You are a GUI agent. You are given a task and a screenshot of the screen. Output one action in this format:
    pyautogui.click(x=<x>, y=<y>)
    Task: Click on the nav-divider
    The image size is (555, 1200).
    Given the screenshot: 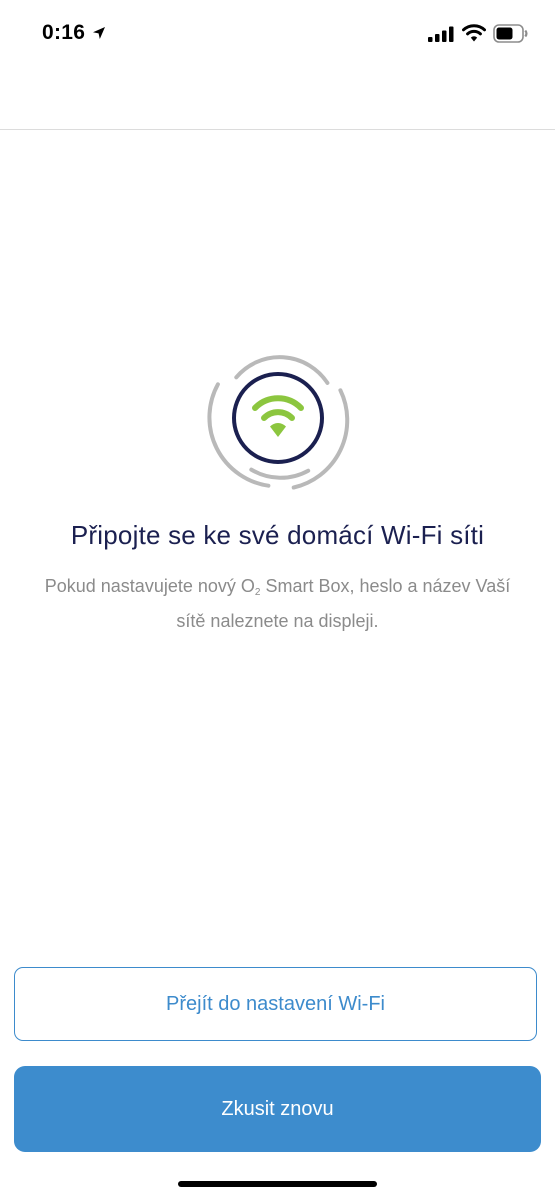 What is the action you would take?
    pyautogui.click(x=277, y=129)
    